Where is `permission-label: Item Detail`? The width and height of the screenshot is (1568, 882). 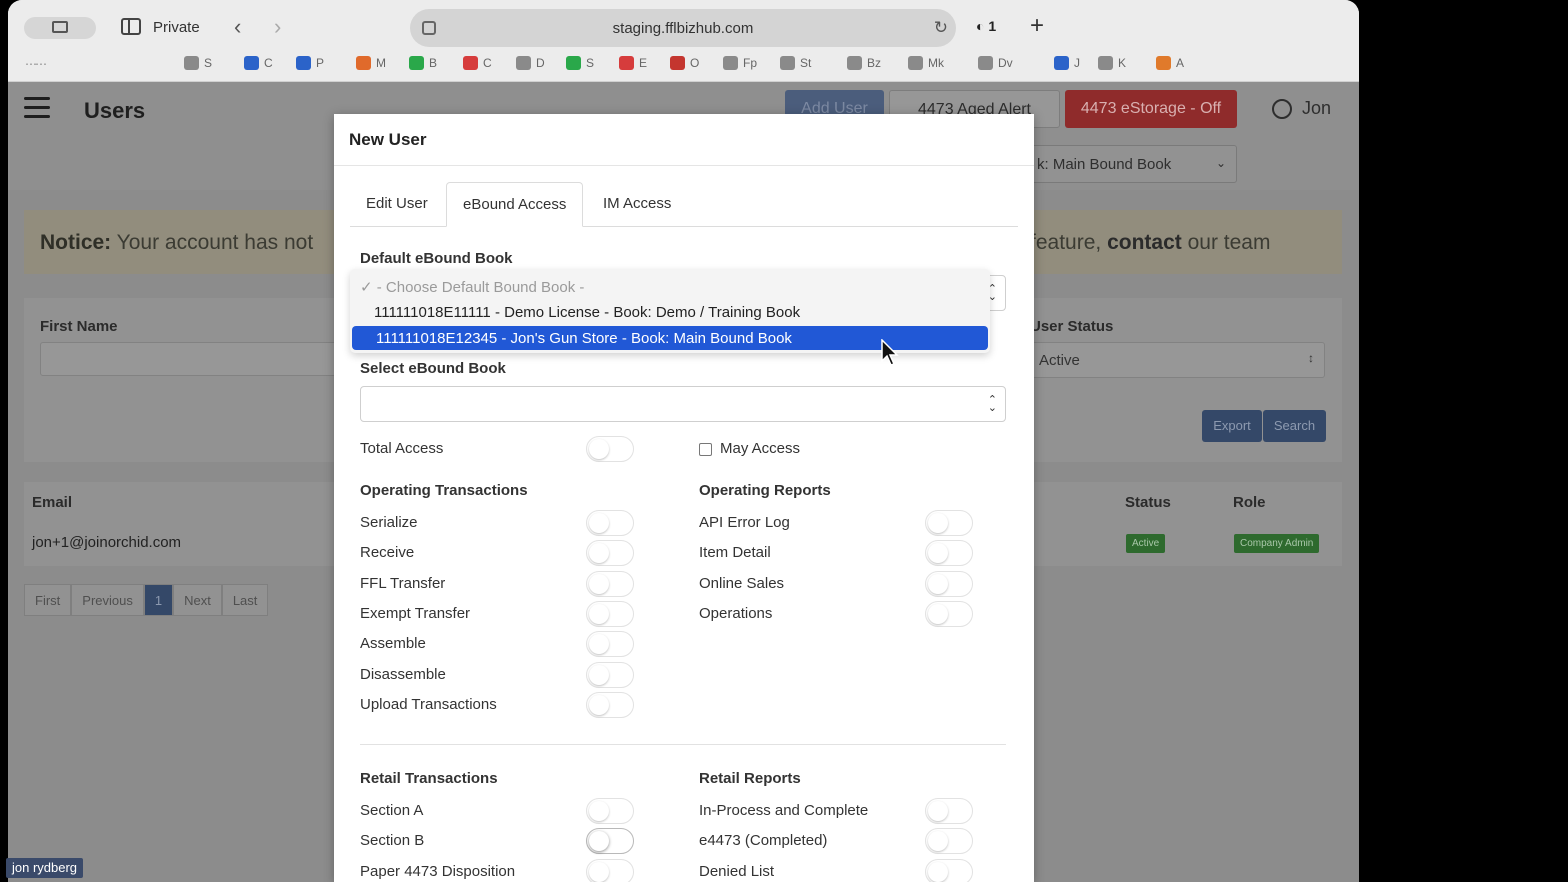 permission-label: Item Detail is located at coordinates (735, 553).